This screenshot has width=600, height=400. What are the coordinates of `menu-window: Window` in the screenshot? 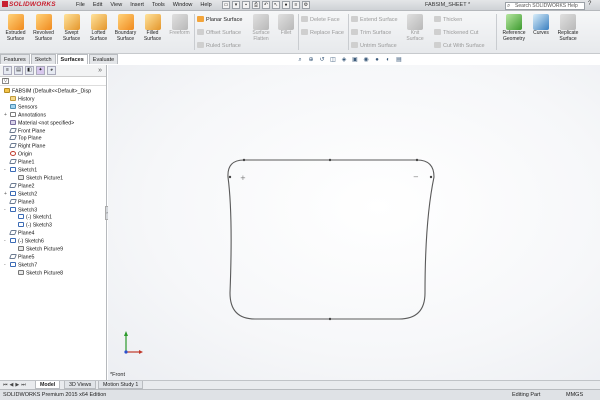 It's located at (183, 5).